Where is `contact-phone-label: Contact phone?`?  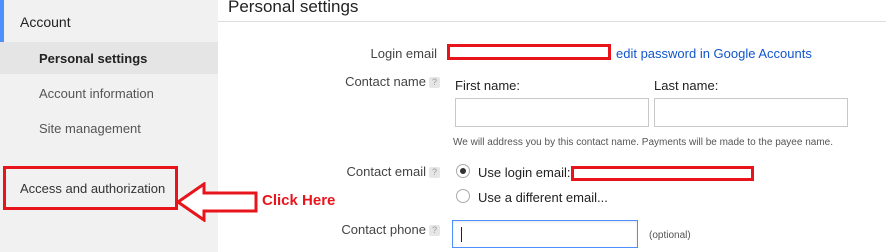
contact-phone-label: Contact phone? is located at coordinates (370, 229).